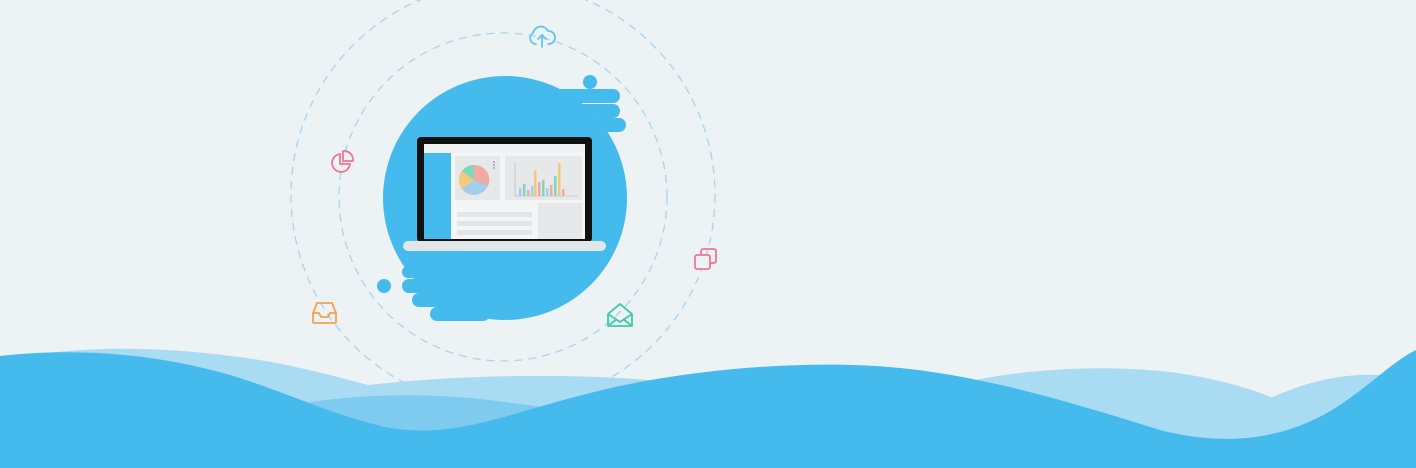  What do you see at coordinates (560, 221) in the screenshot?
I see `small-card` at bounding box center [560, 221].